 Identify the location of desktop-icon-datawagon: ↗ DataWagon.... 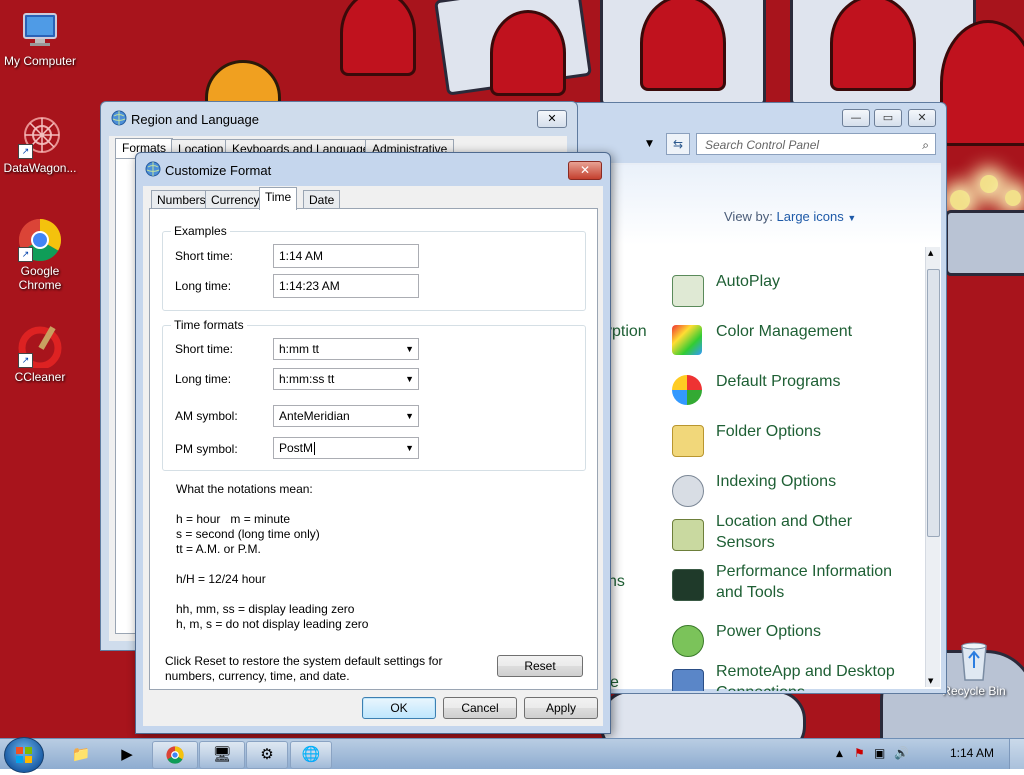
(40, 145).